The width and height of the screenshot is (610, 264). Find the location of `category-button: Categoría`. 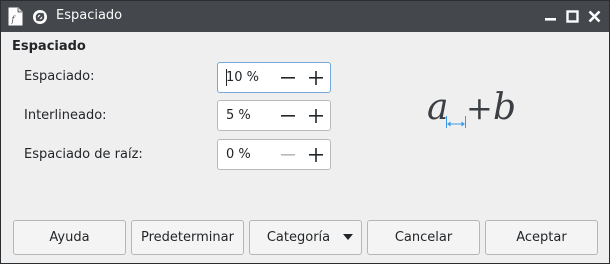

category-button: Categoría is located at coordinates (305, 237).